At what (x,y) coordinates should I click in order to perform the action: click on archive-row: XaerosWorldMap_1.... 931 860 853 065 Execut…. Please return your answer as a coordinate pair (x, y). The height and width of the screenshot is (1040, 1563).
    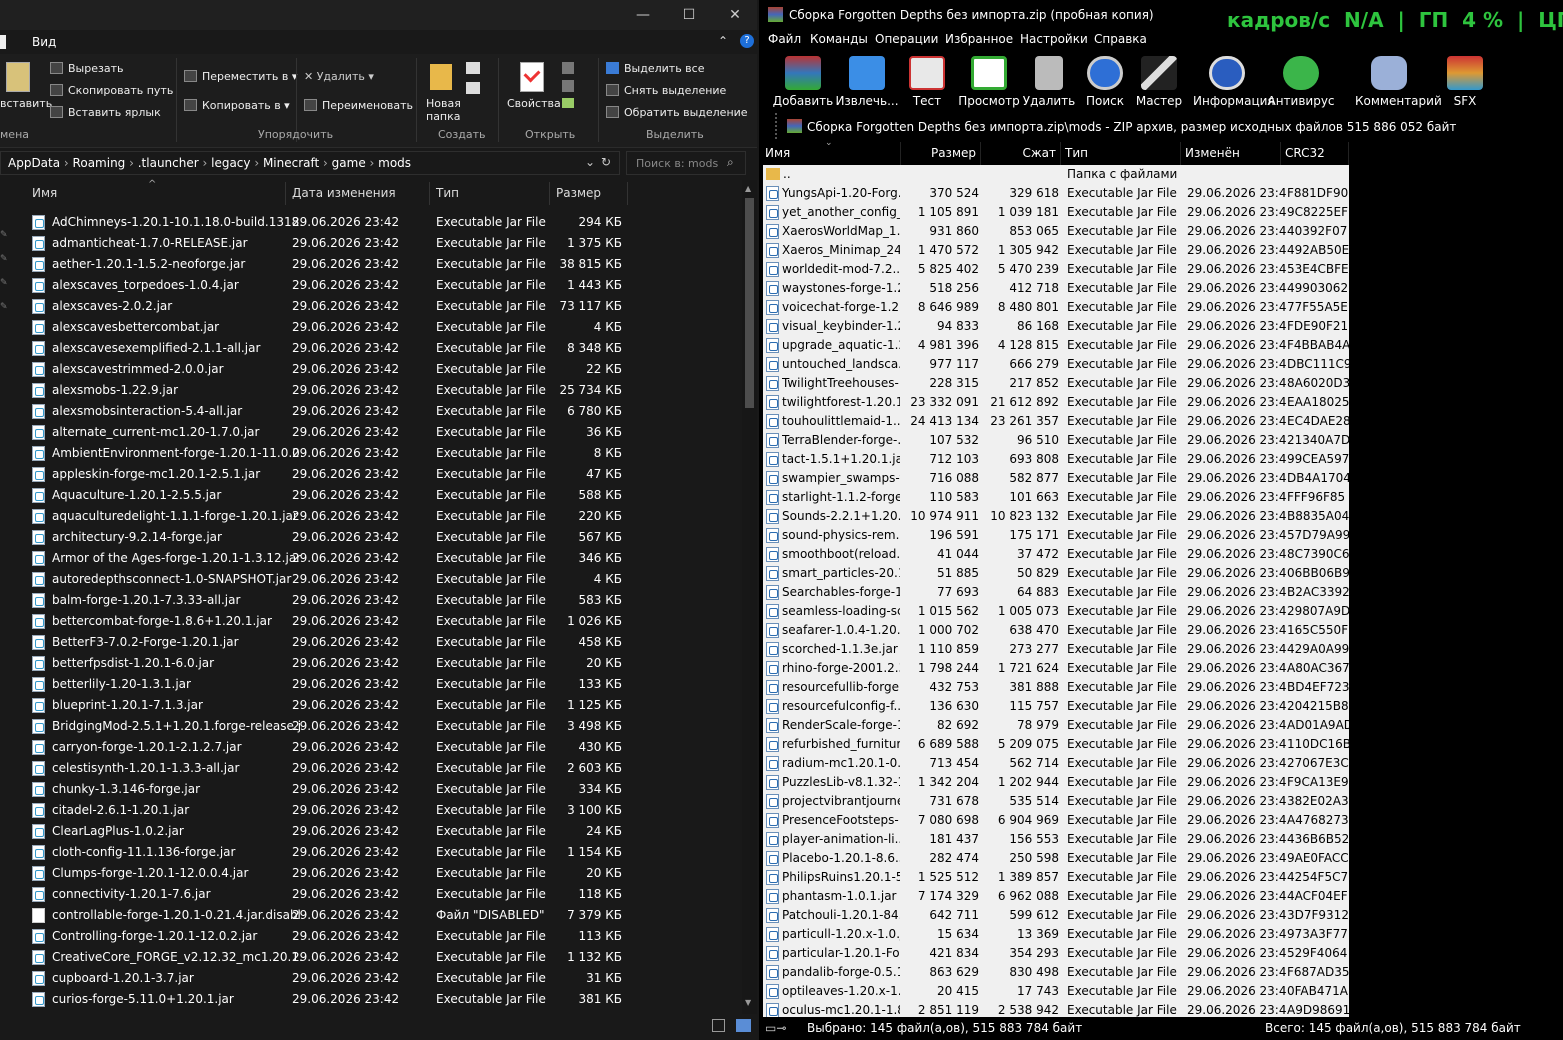
    Looking at the image, I should click on (1056, 231).